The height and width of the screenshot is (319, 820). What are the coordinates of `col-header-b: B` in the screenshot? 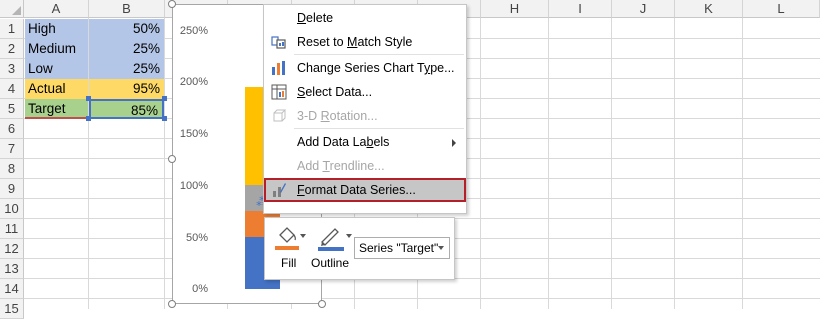 It's located at (127, 9).